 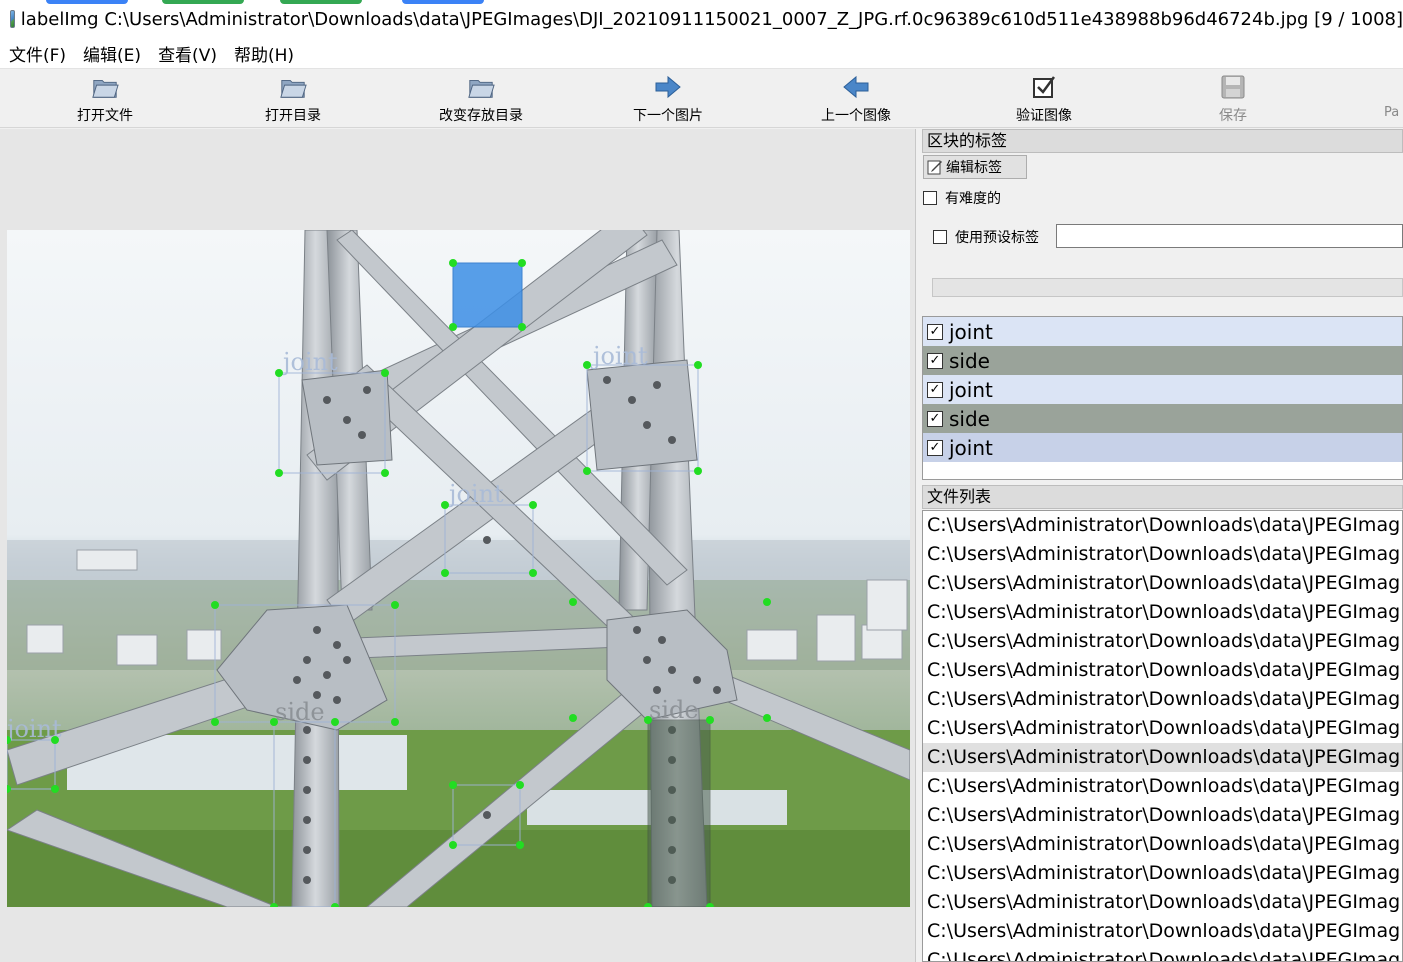 I want to click on label-list: ✓ joint ✓ side ✓ joint ✓ side ✓ joint, so click(x=1162, y=398).